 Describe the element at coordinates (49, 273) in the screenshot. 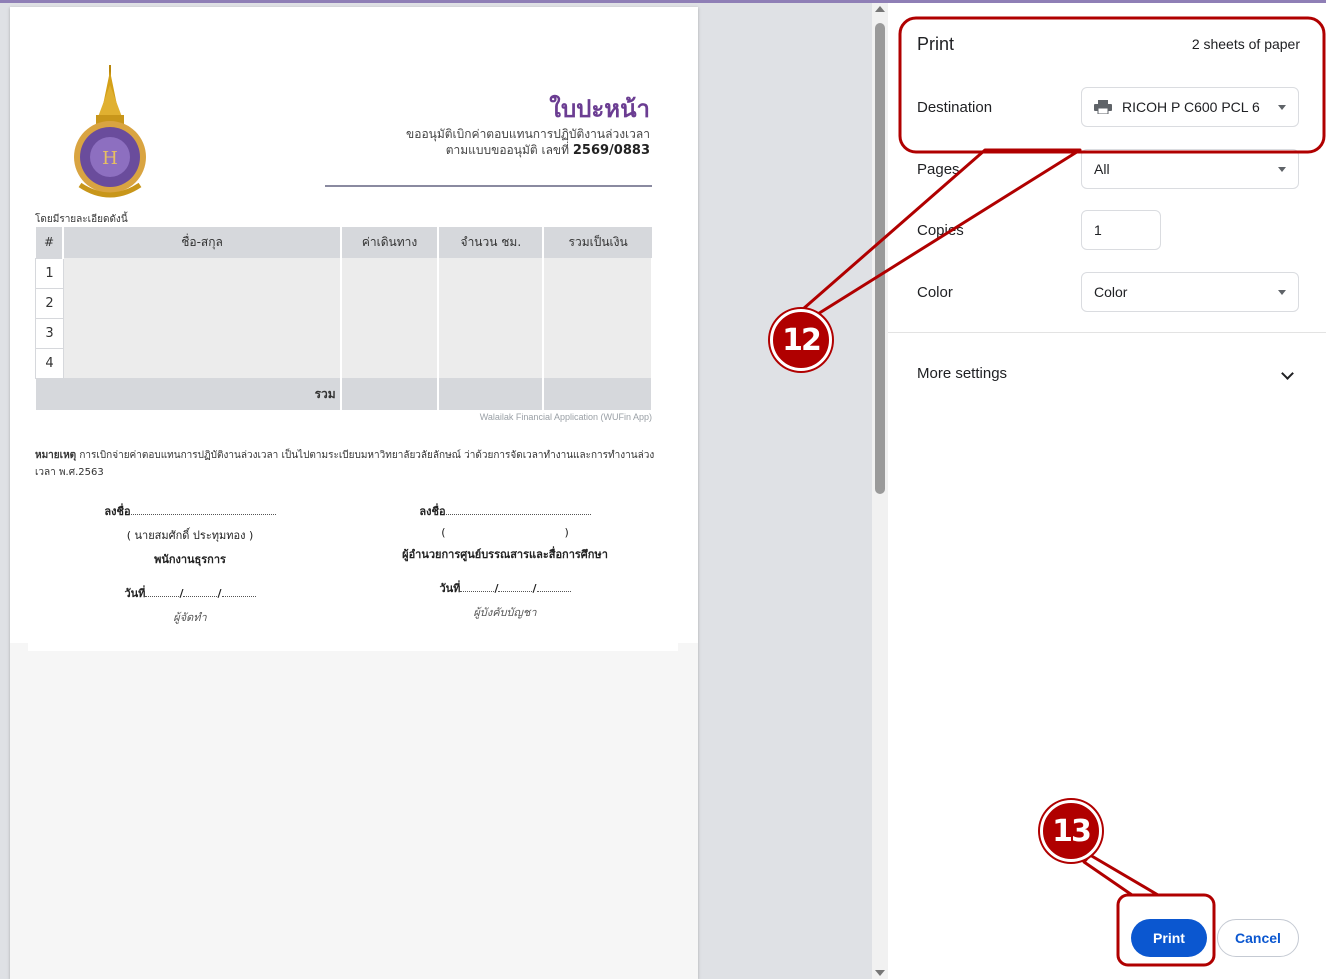

I see `row-number: 1` at that location.